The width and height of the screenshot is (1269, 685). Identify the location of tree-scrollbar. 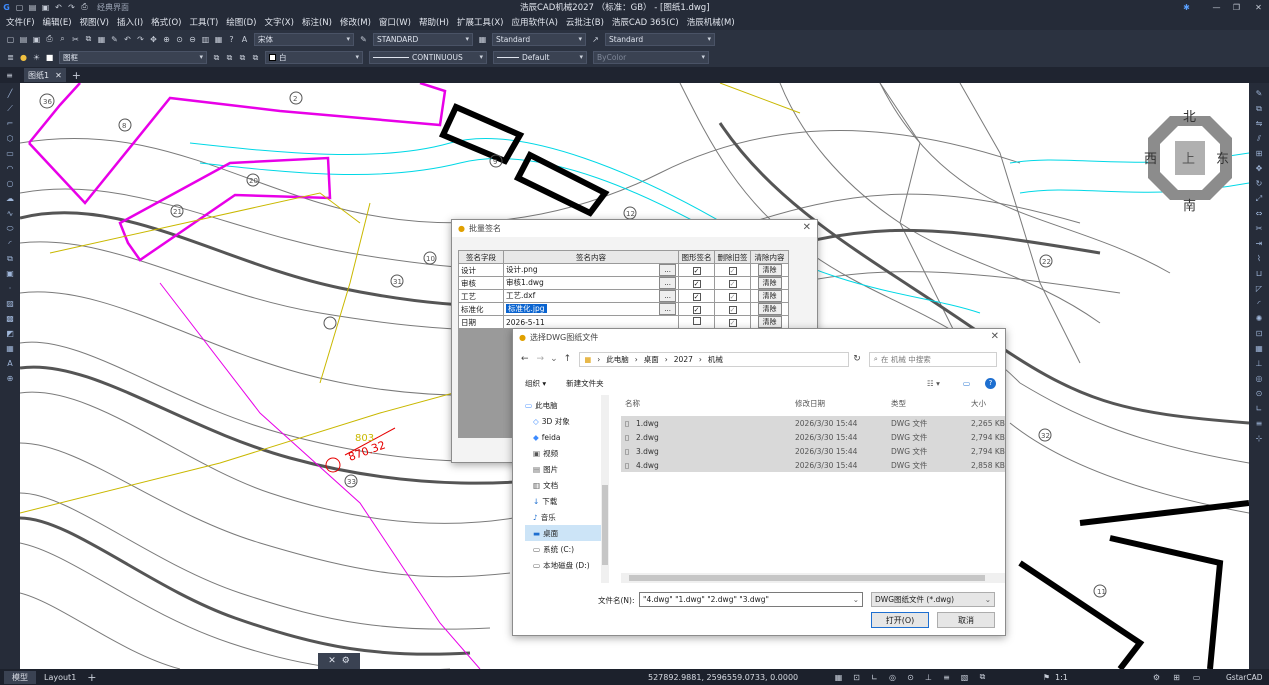
(605, 489).